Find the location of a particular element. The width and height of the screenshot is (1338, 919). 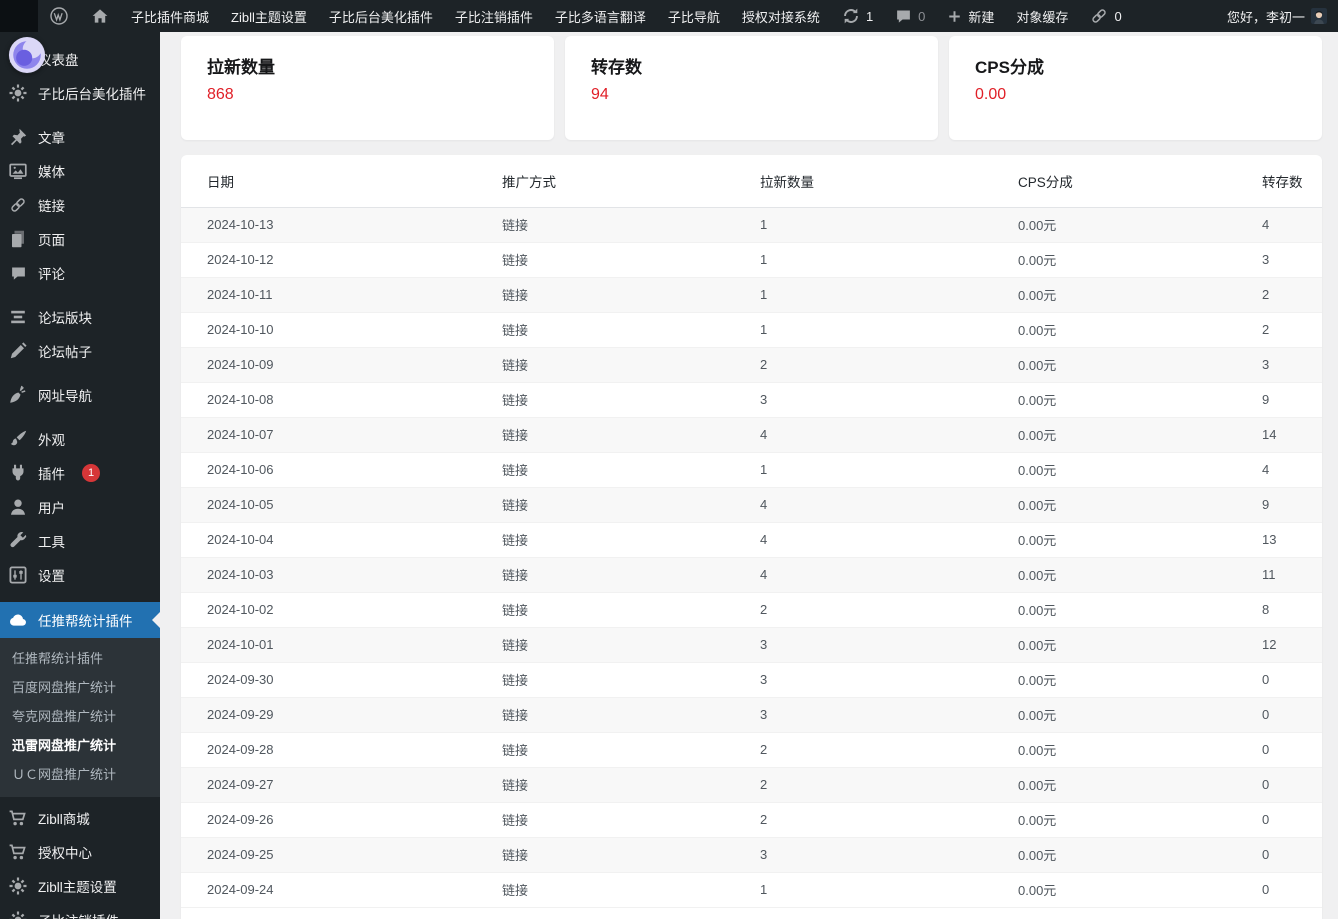

sidebar-item-forum-sections: 论坛版块 is located at coordinates (80, 317).